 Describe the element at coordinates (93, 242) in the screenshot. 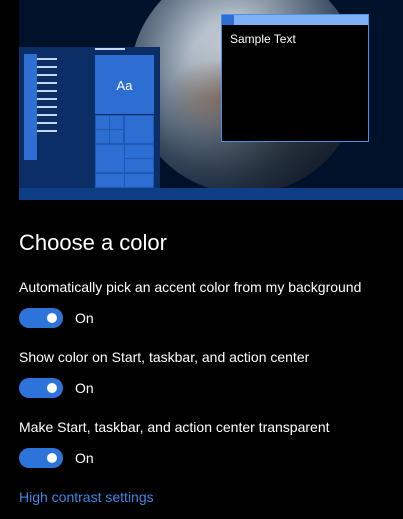

I see `section-heading: Choose a color` at that location.